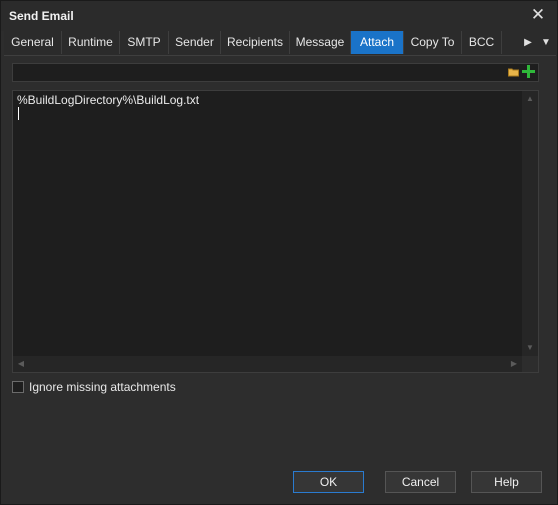 This screenshot has width=558, height=505. I want to click on attachment-entry: %BuildLogDirectory%\BuildLog.txt, so click(108, 100).